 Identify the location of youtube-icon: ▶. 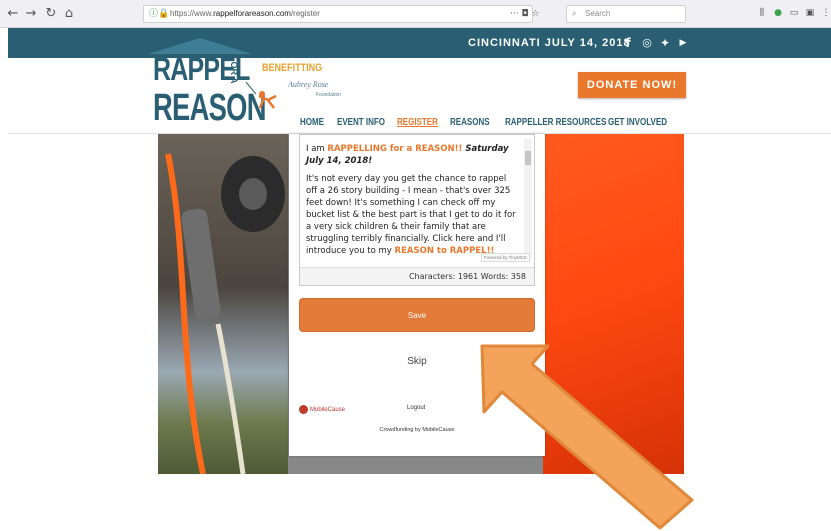
(683, 43).